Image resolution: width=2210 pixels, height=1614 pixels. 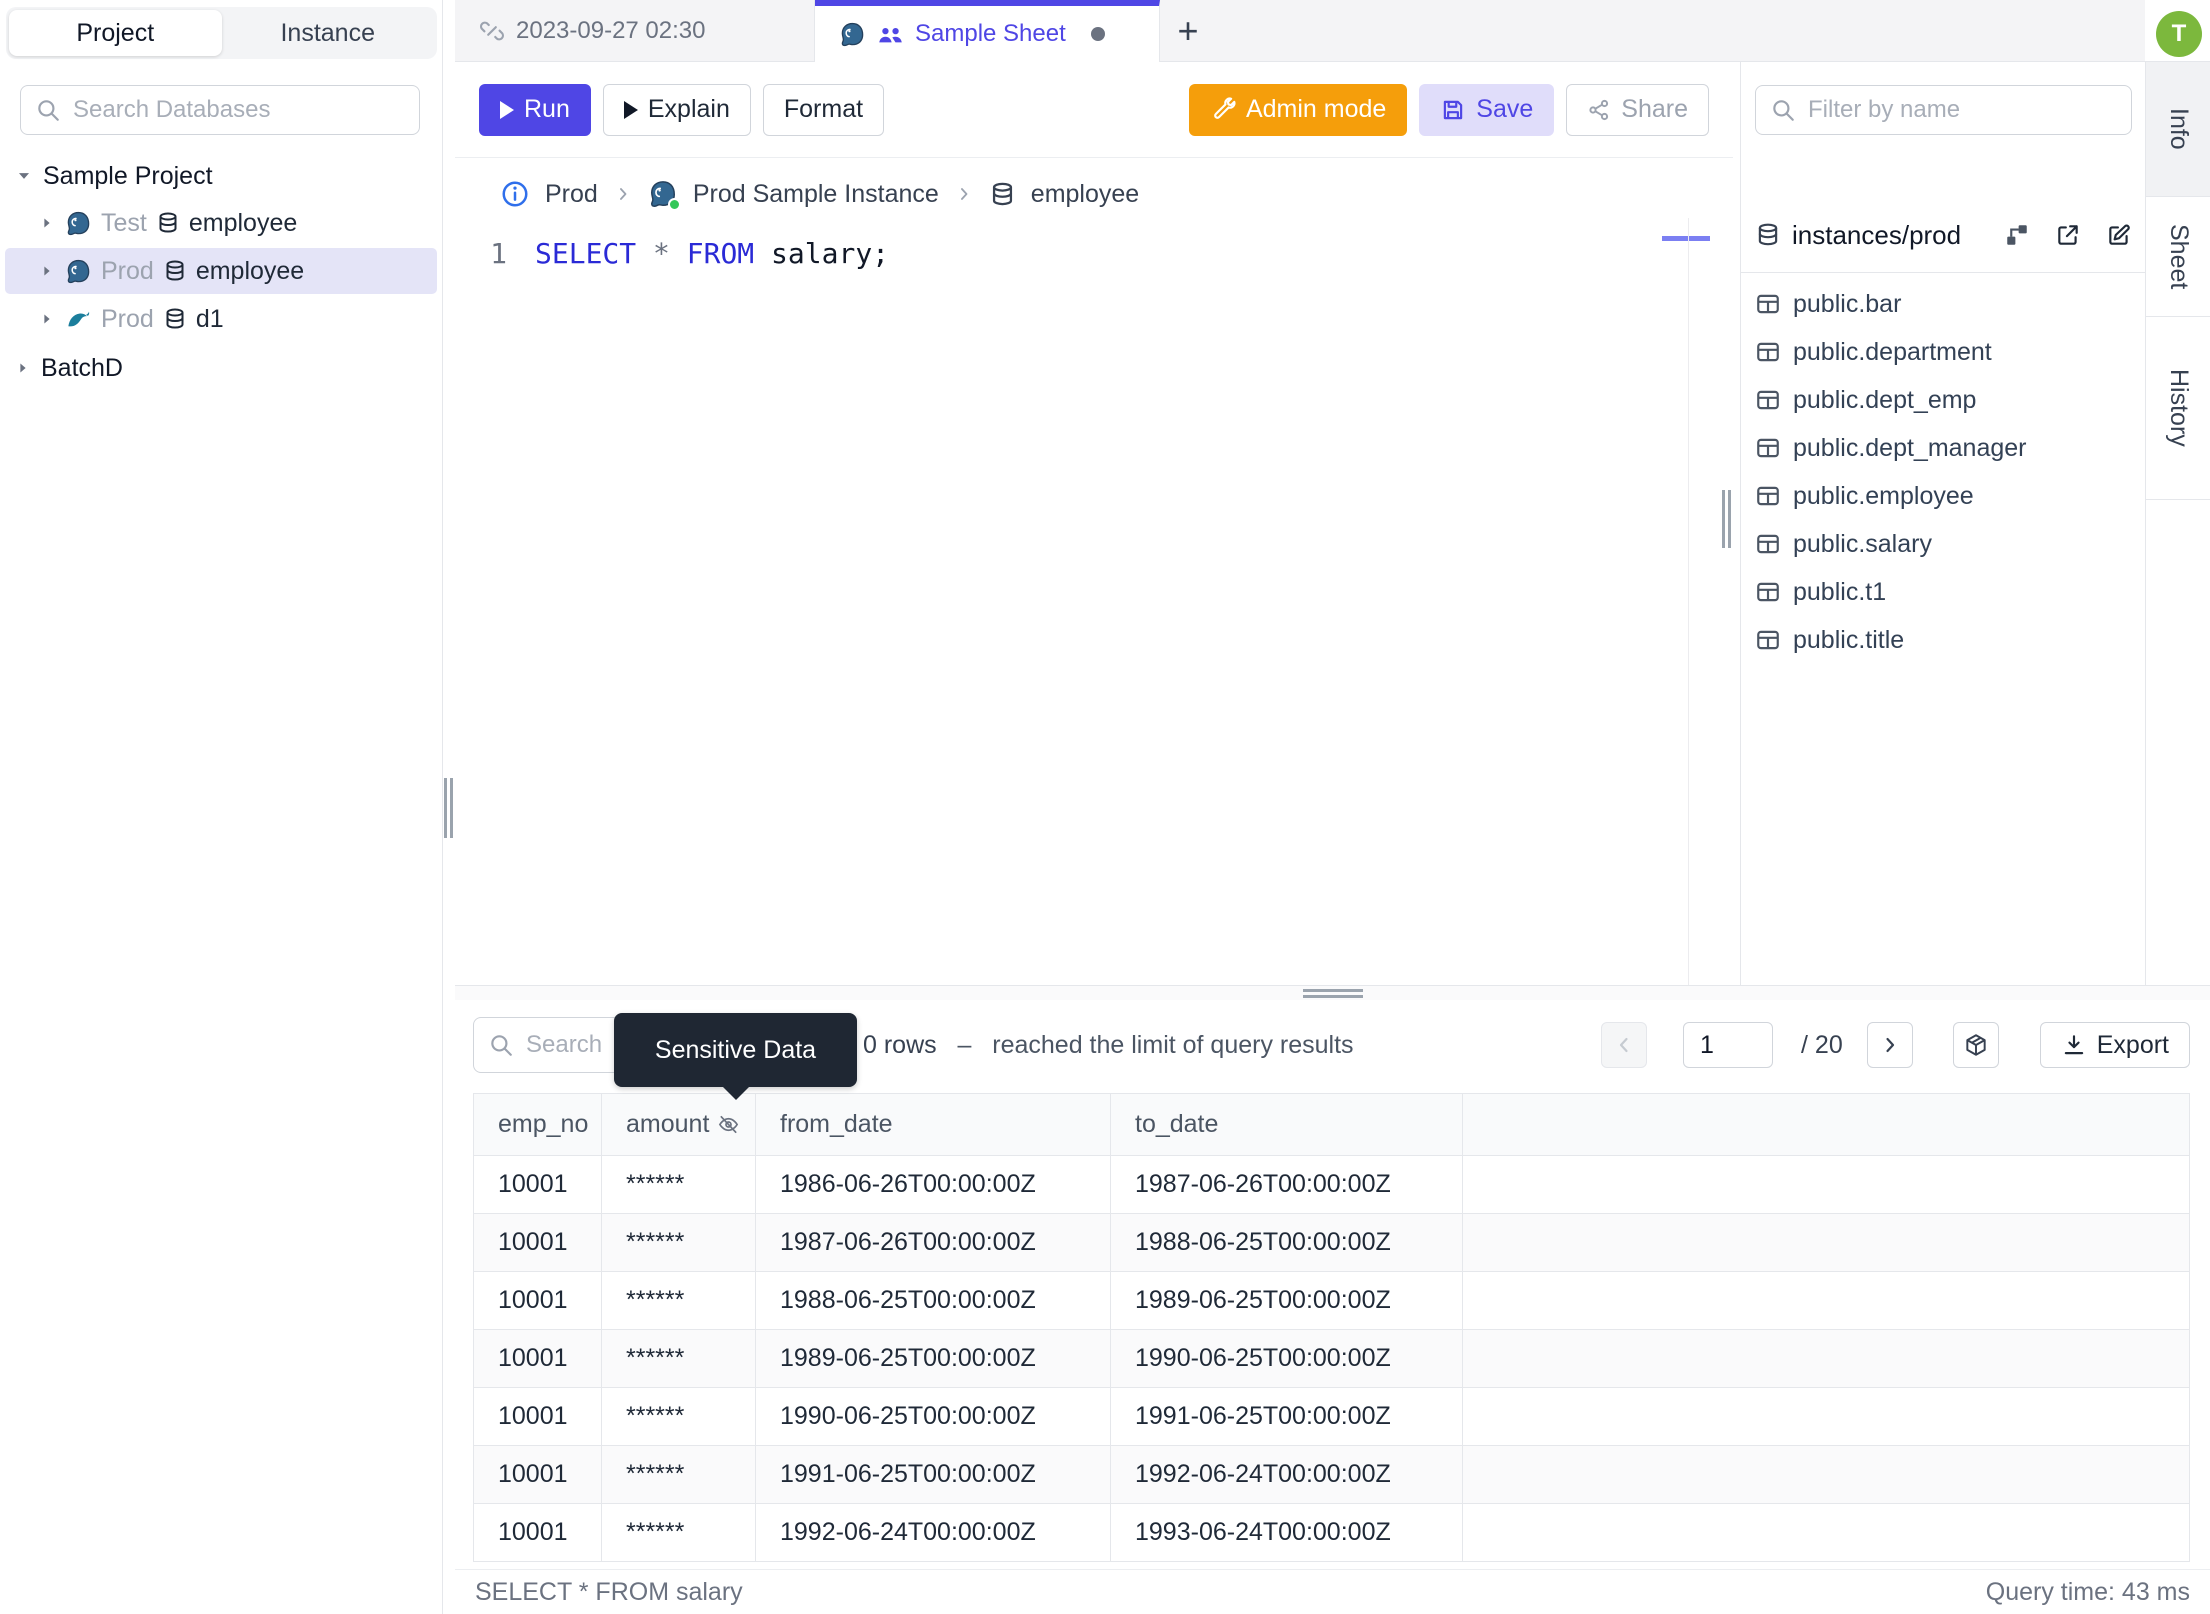 I want to click on database-search-input, so click(x=239, y=110).